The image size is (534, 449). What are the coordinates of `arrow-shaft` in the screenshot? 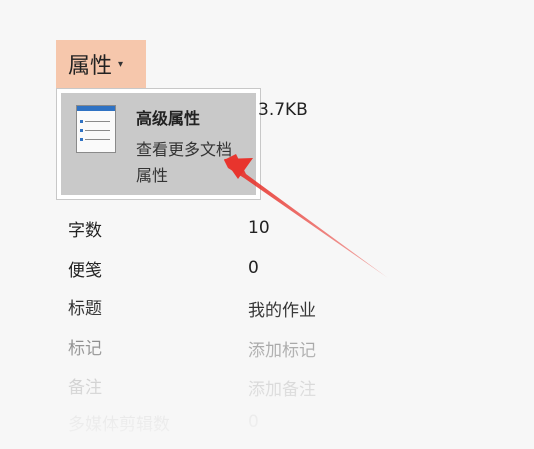 It's located at (306, 216).